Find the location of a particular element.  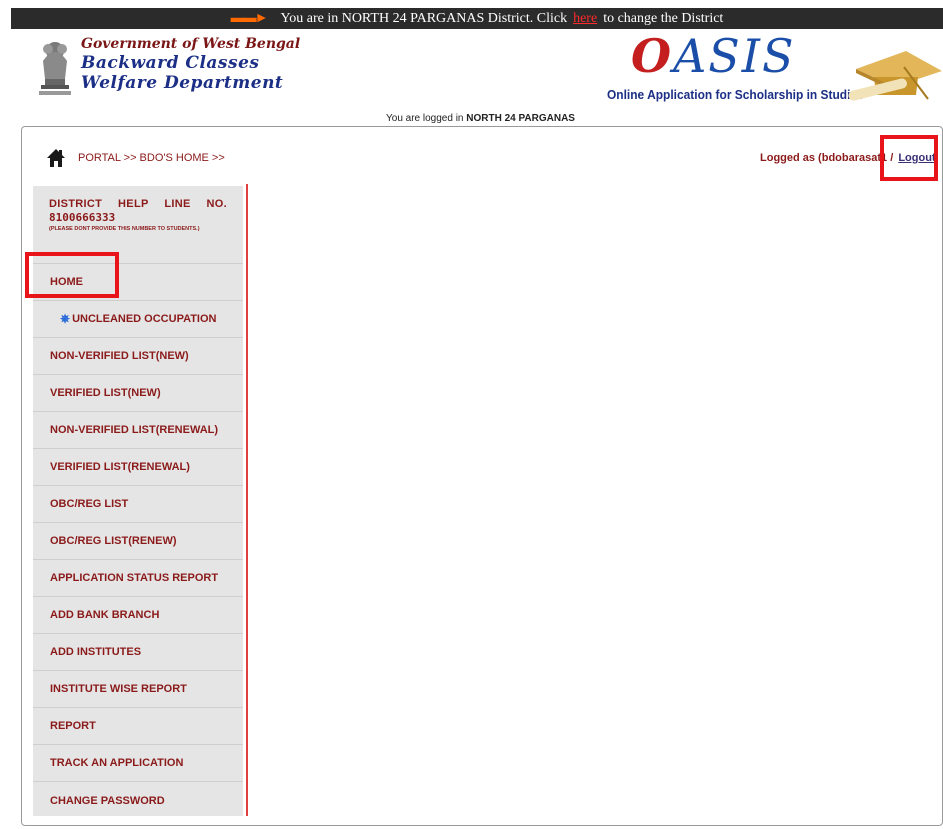

dept-line-2: Welfare Department is located at coordinates (182, 83).